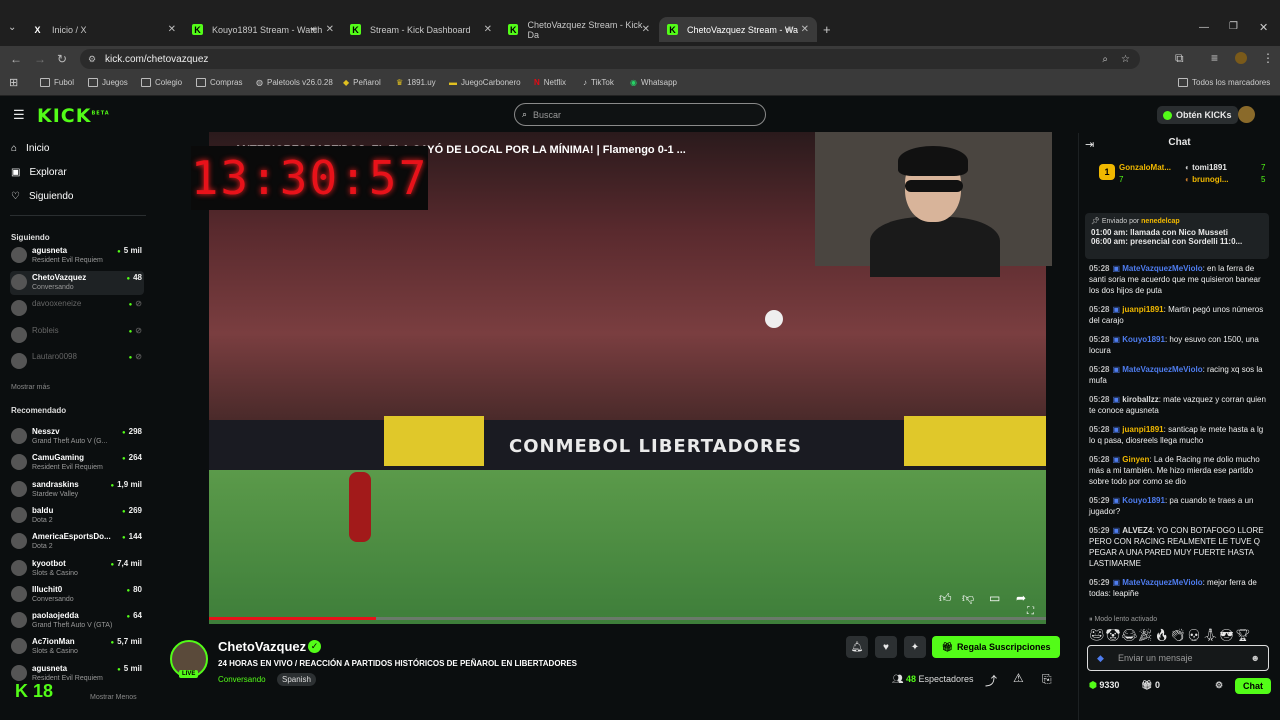 The height and width of the screenshot is (720, 1280). Describe the element at coordinates (62, 59) in the screenshot. I see `reload-icon: ↻` at that location.